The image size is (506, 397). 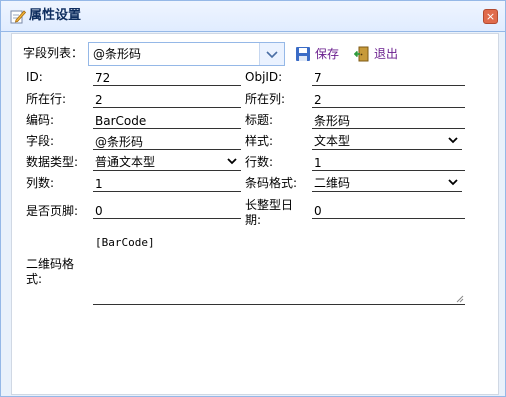 I want to click on code-field: BarCode, so click(x=167, y=121).